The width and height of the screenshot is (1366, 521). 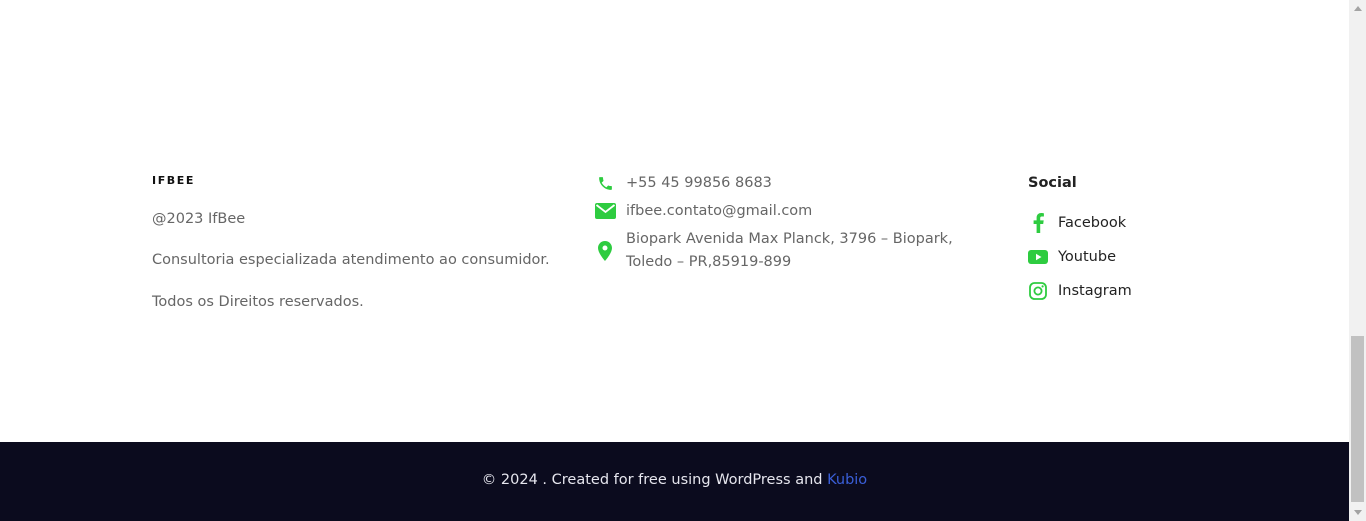 What do you see at coordinates (1052, 183) in the screenshot?
I see `social-title: Social` at bounding box center [1052, 183].